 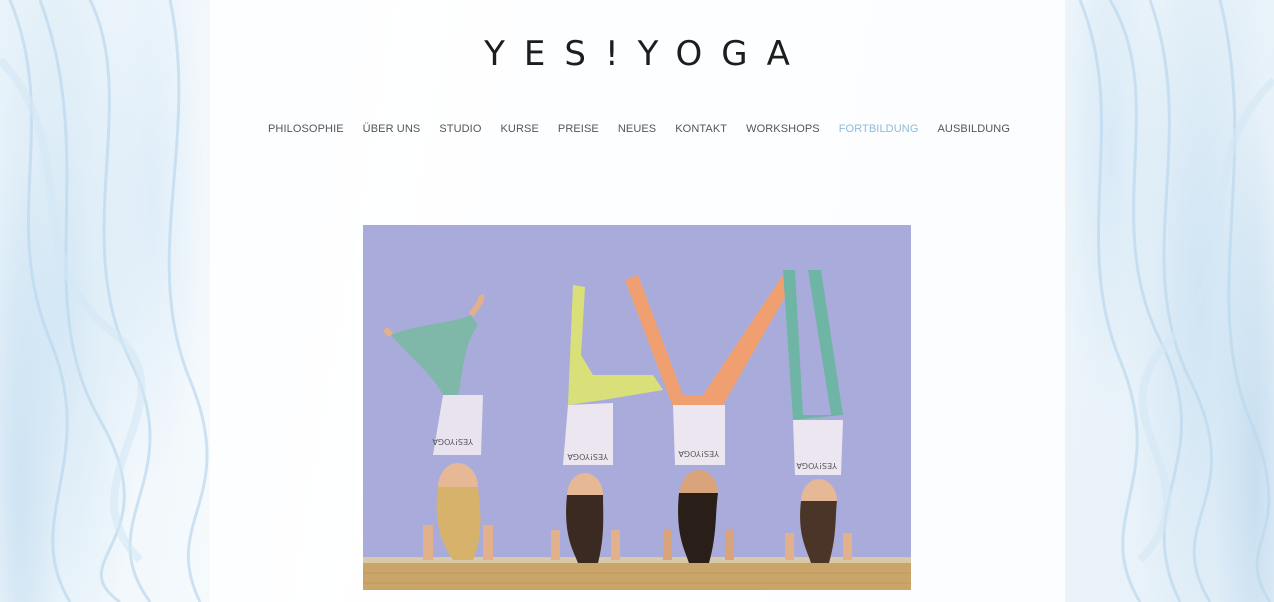 I want to click on shirt-text-1: YES!YOGA, so click(x=453, y=441).